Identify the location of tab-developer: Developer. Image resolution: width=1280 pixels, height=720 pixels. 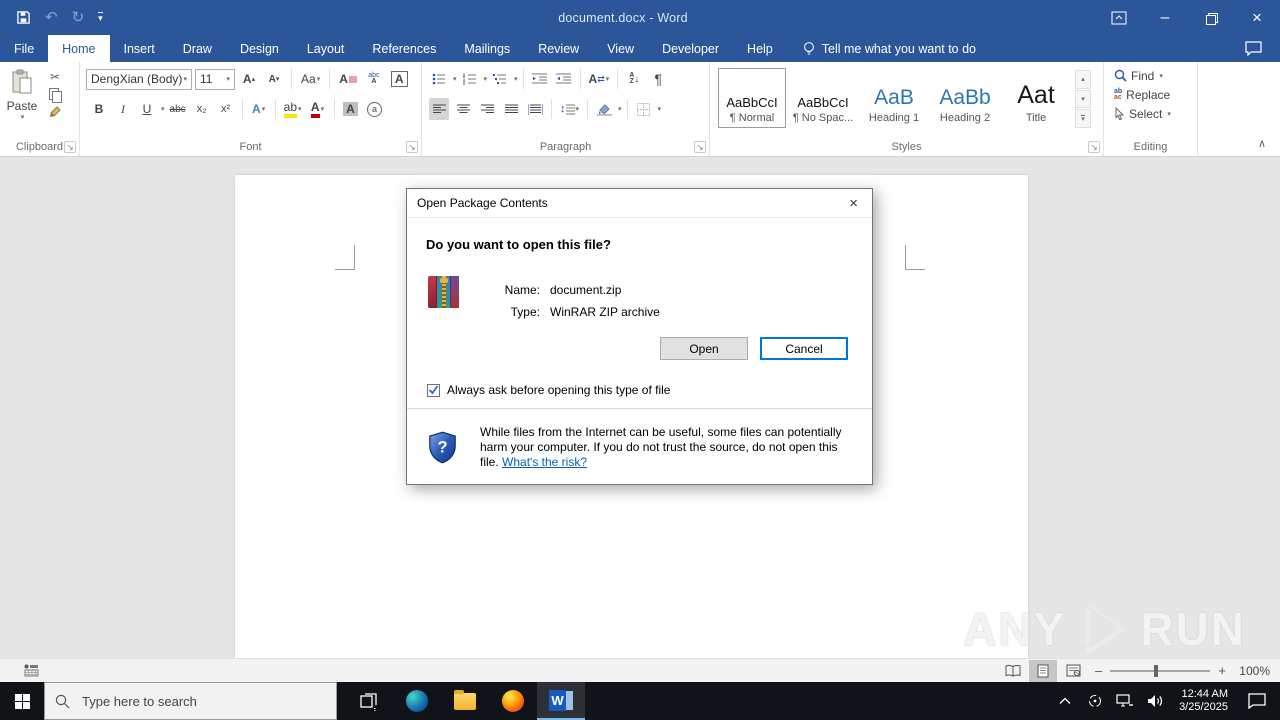
(690, 48).